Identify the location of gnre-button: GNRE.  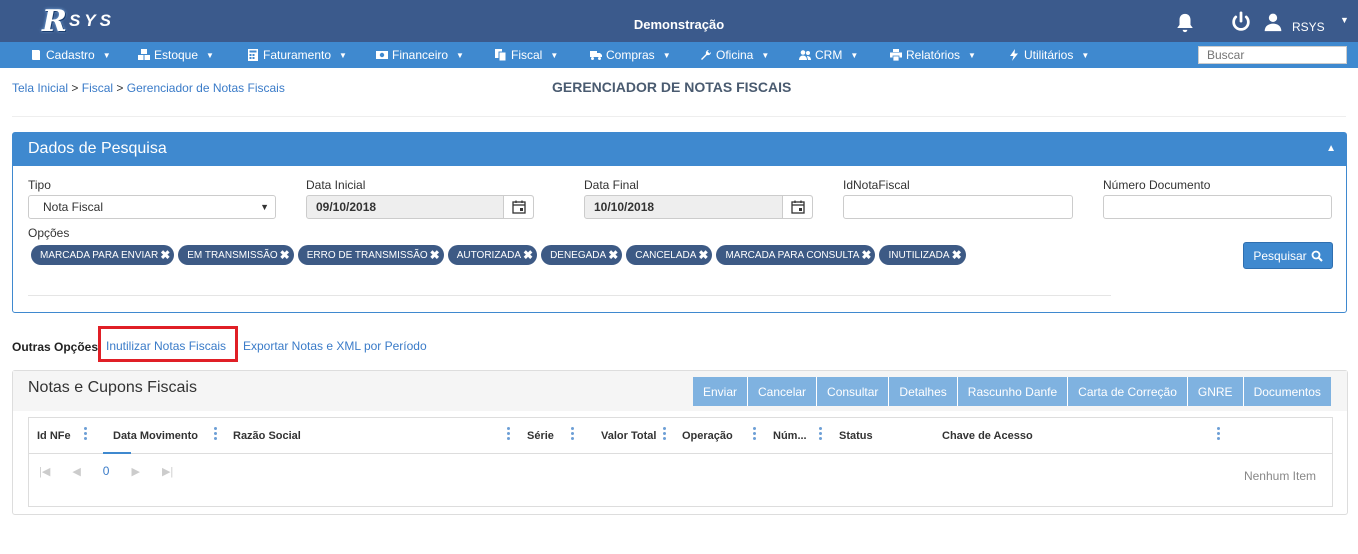
(1215, 391).